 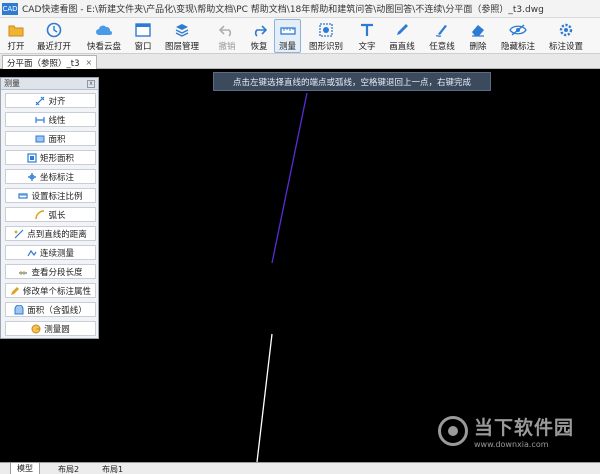 What do you see at coordinates (518, 30) in the screenshot?
I see `eye-hide-icon` at bounding box center [518, 30].